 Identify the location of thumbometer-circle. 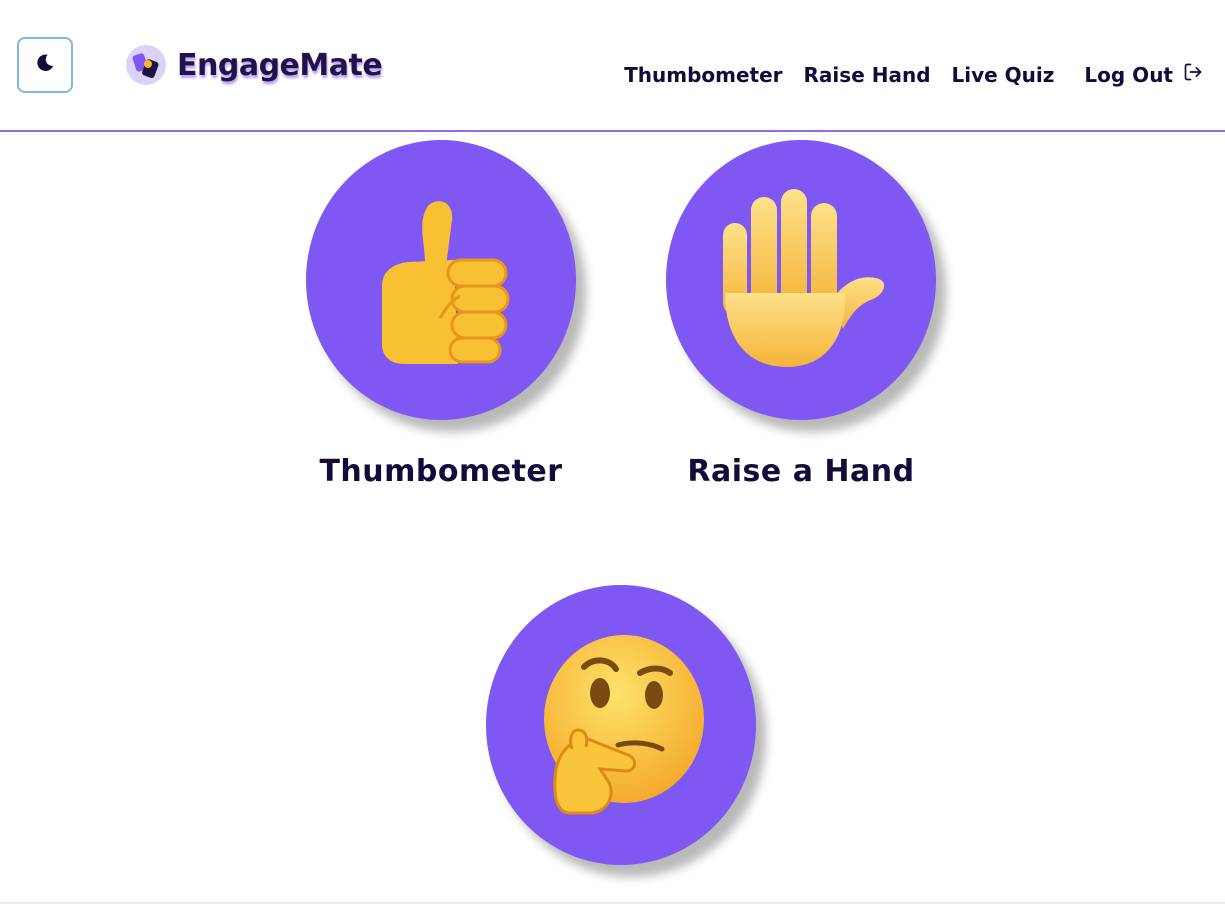
(441, 280).